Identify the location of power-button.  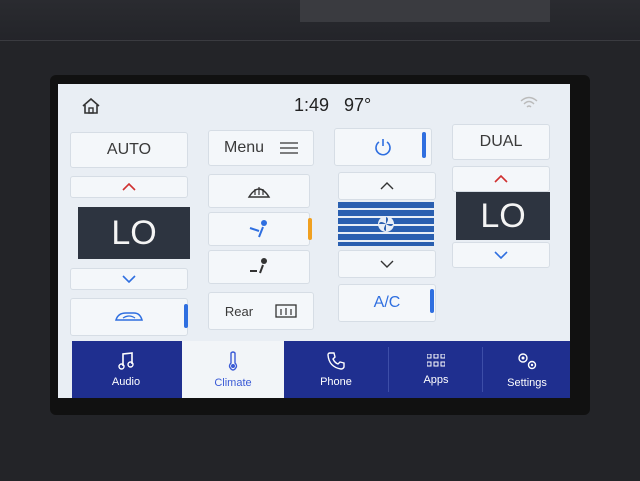
(383, 147).